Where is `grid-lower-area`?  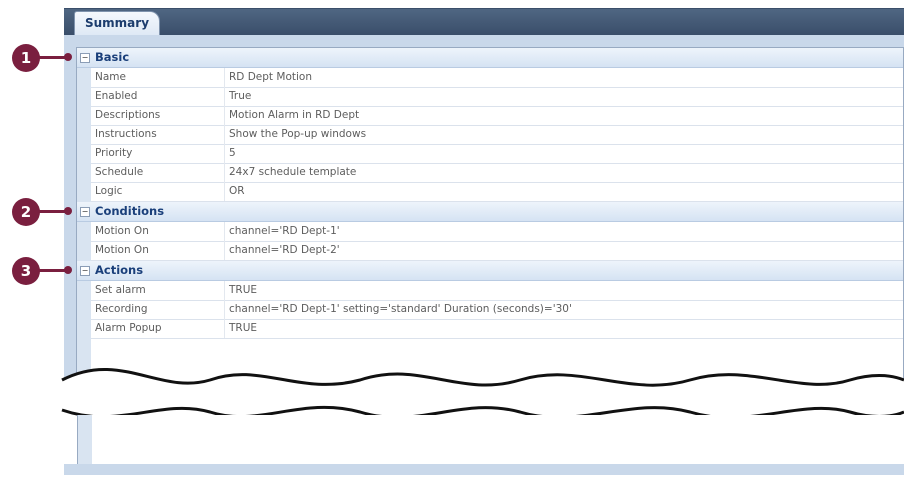
grid-lower-area is located at coordinates (490, 440).